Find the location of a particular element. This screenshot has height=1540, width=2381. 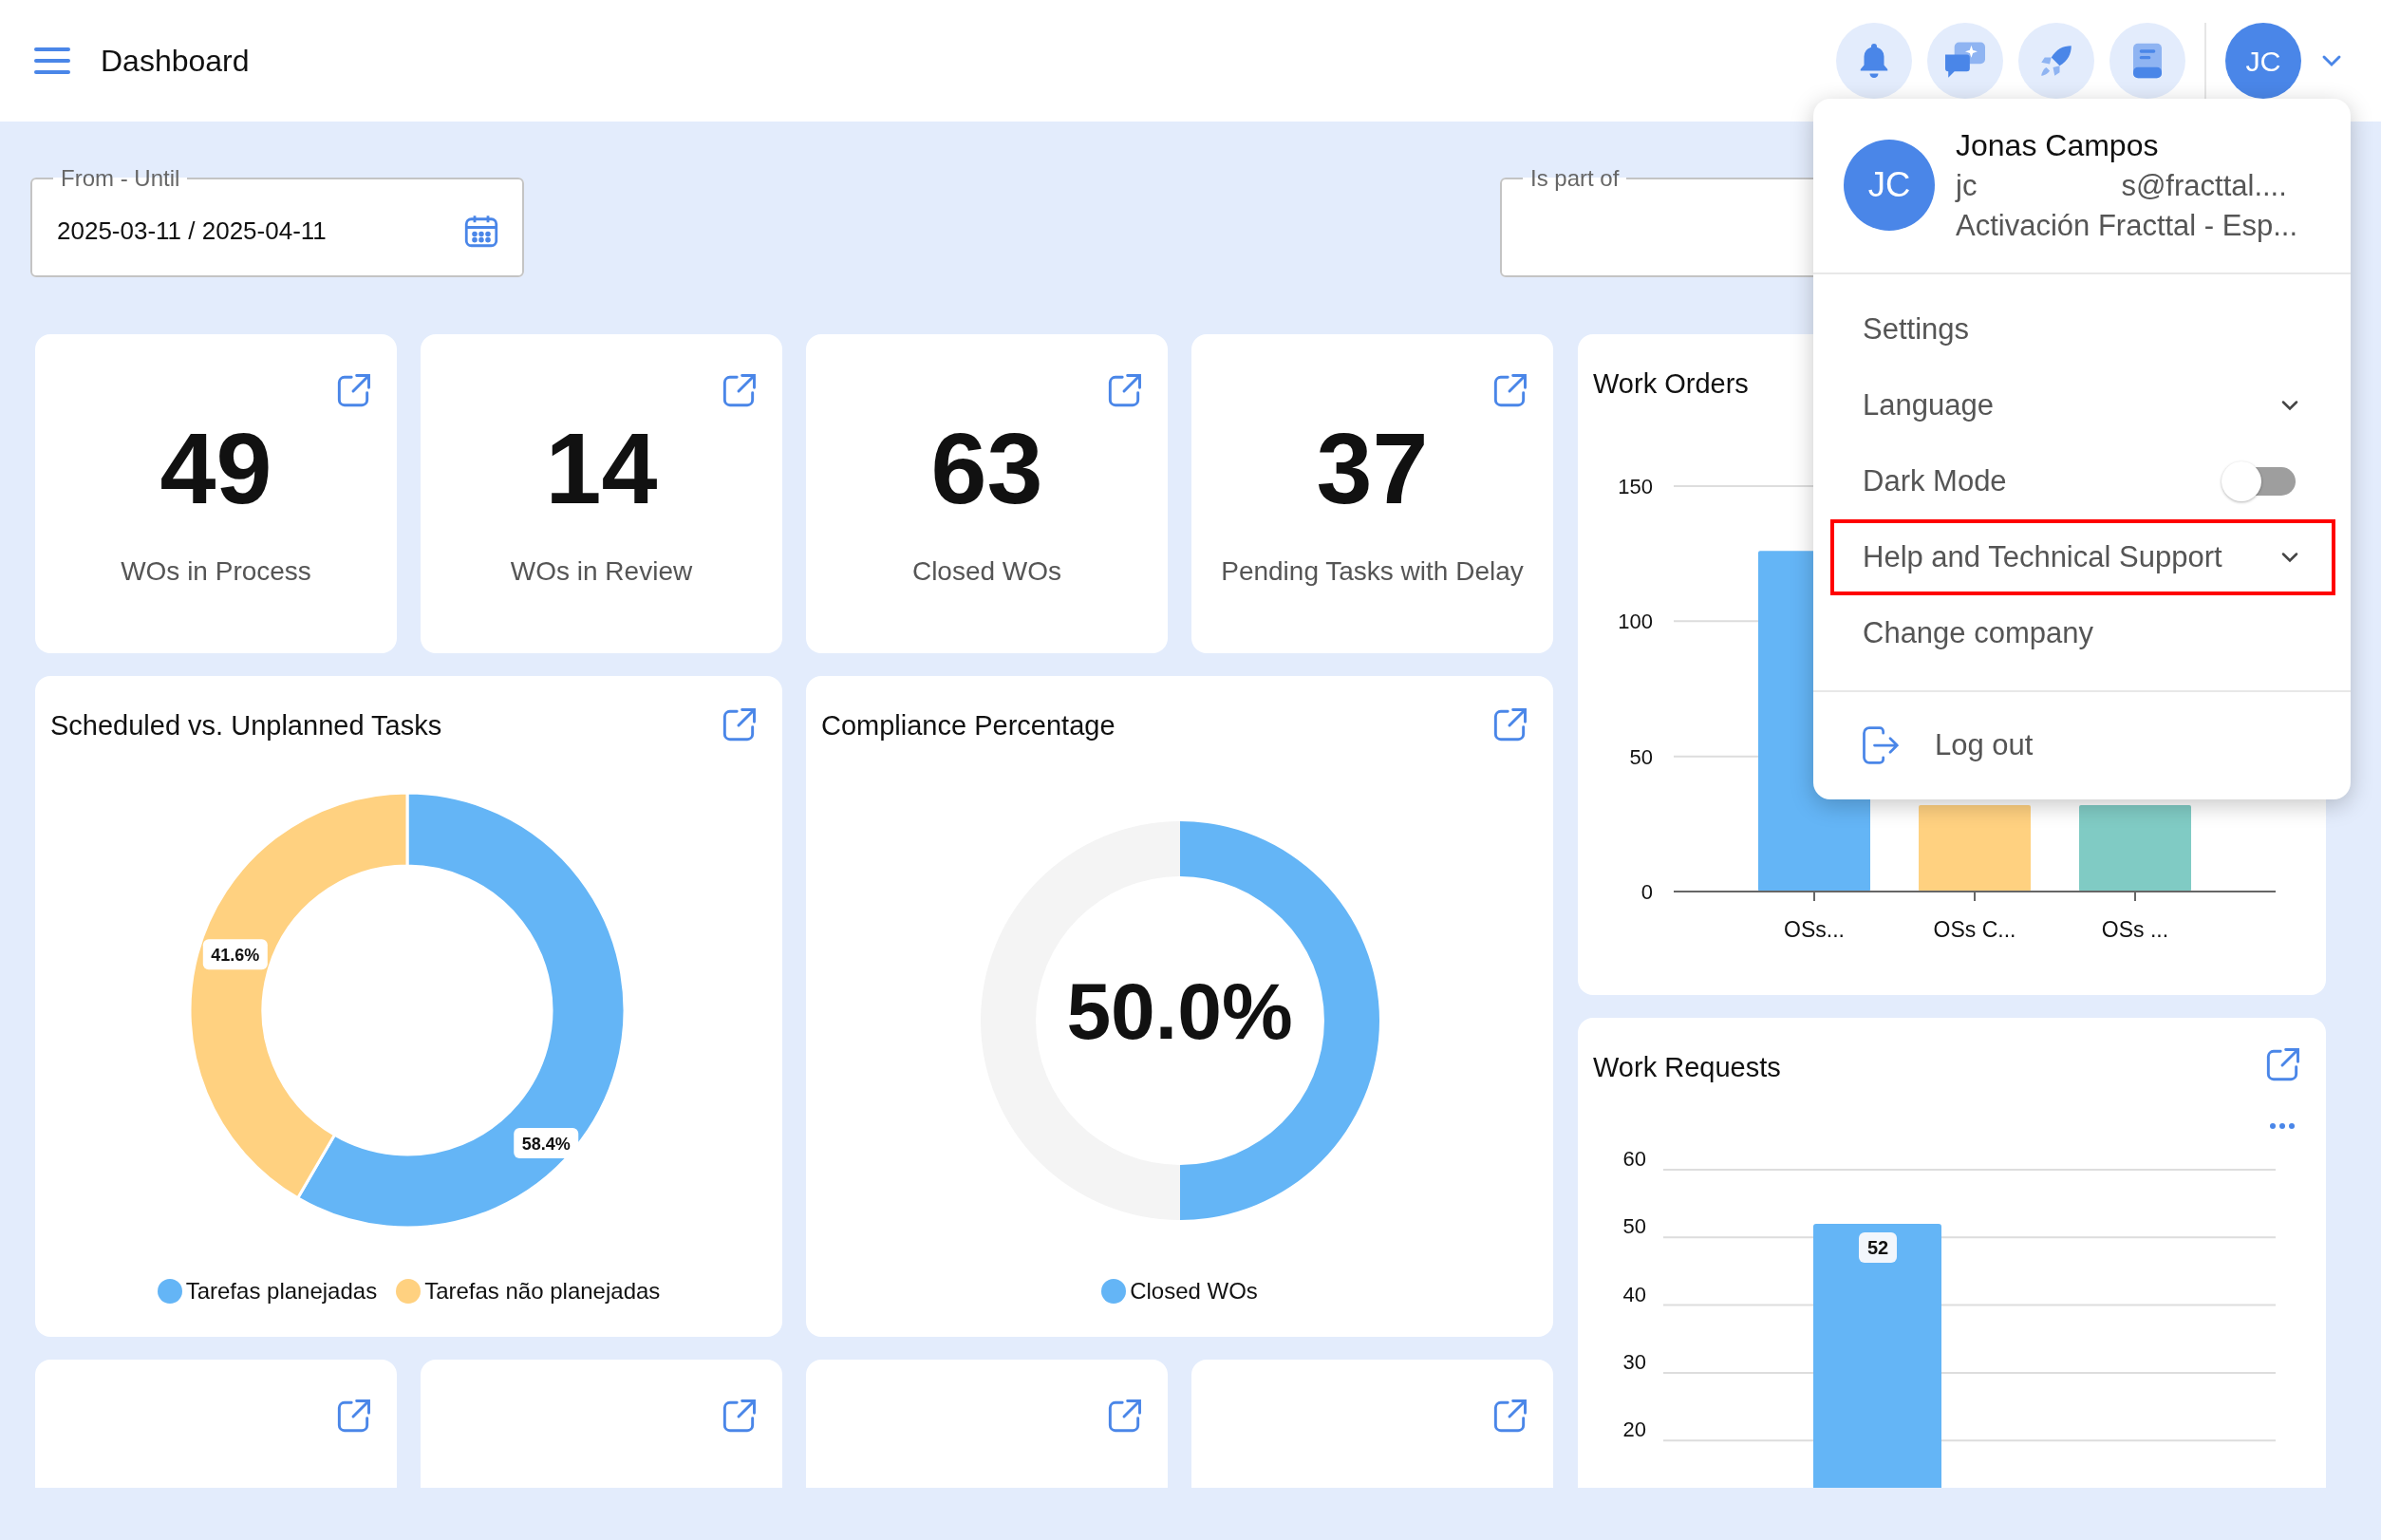

field-value: 2025-03-11 / 2025-04-11 is located at coordinates (192, 231).